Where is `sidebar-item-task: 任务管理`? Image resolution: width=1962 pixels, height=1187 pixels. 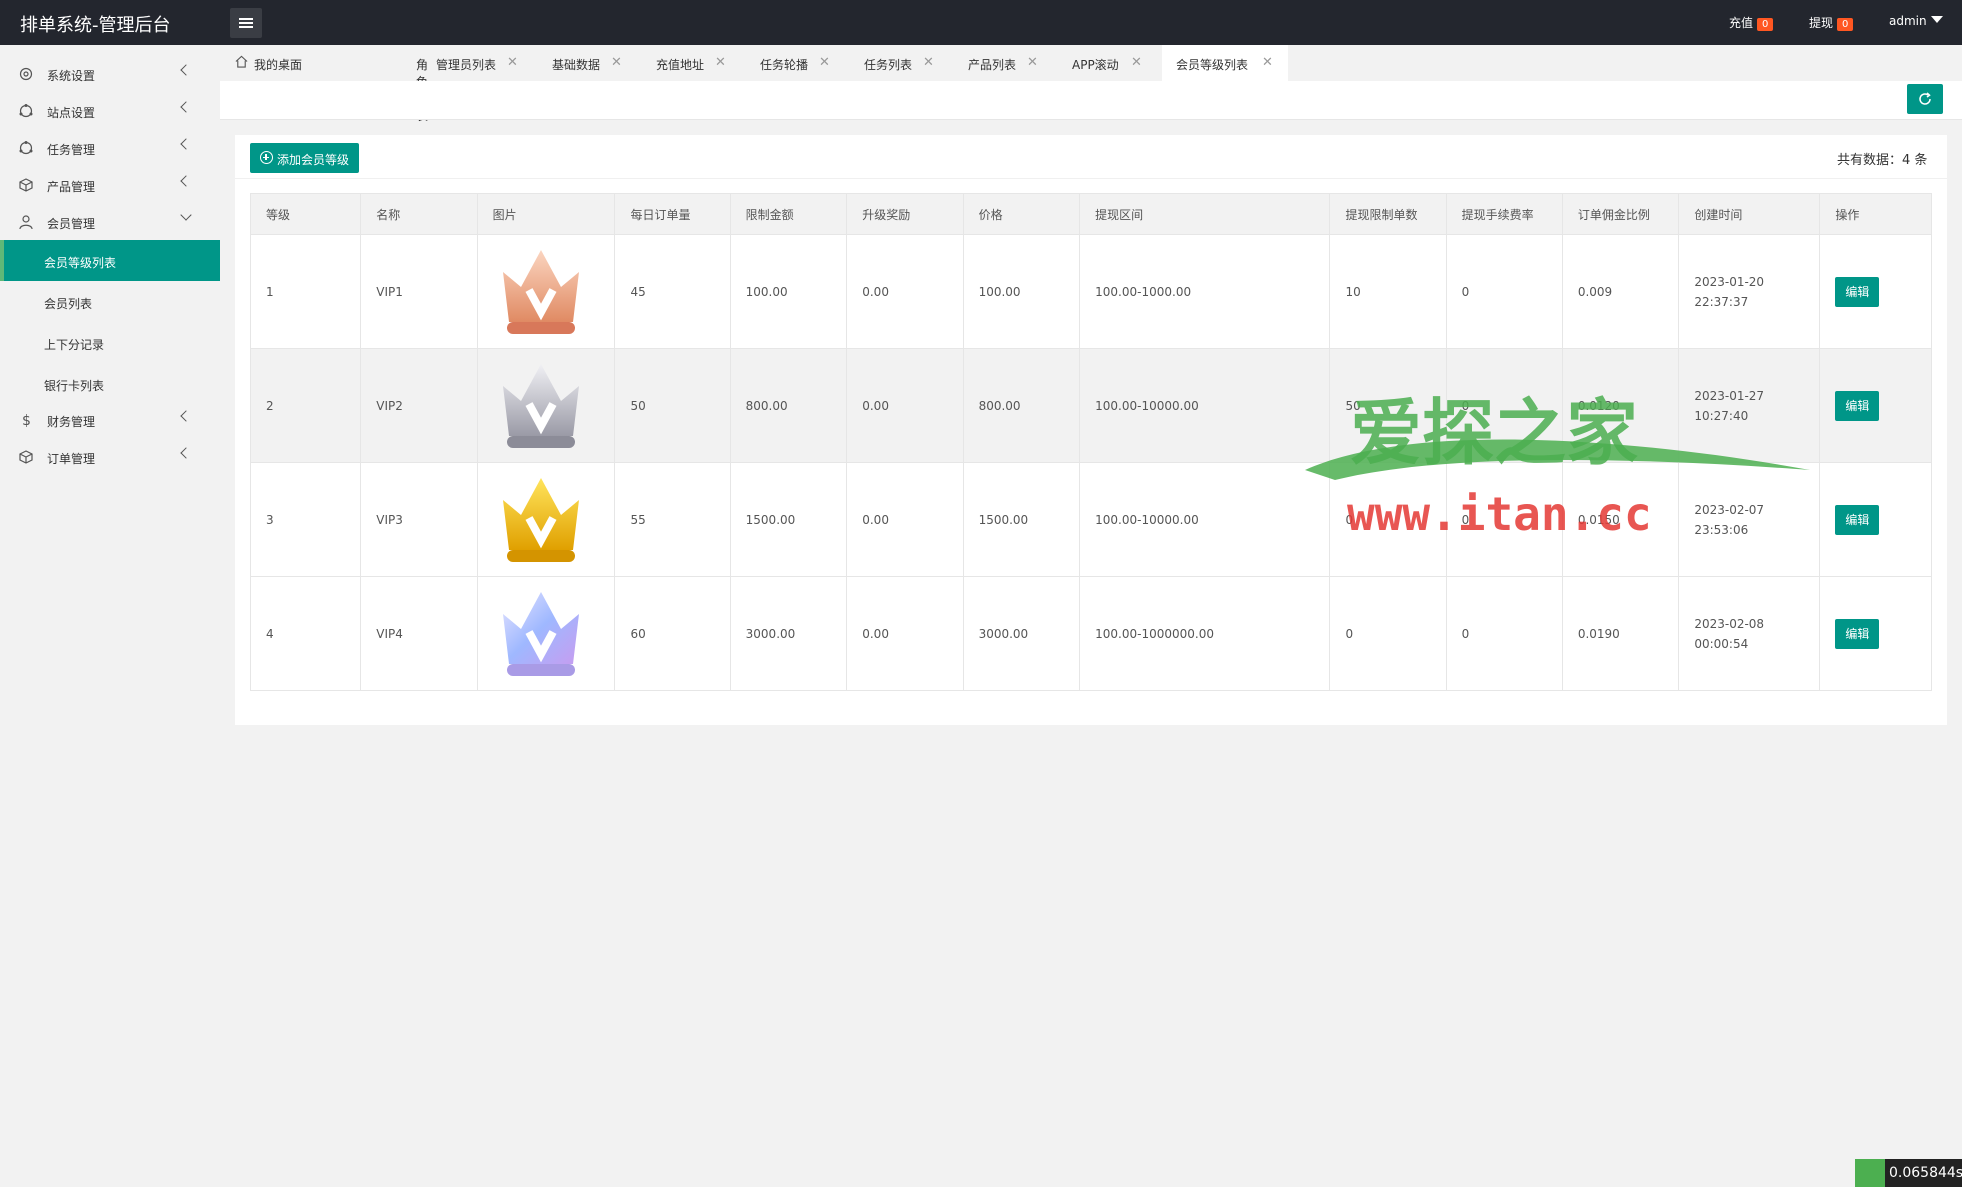
sidebar-item-task: 任务管理 is located at coordinates (110, 147).